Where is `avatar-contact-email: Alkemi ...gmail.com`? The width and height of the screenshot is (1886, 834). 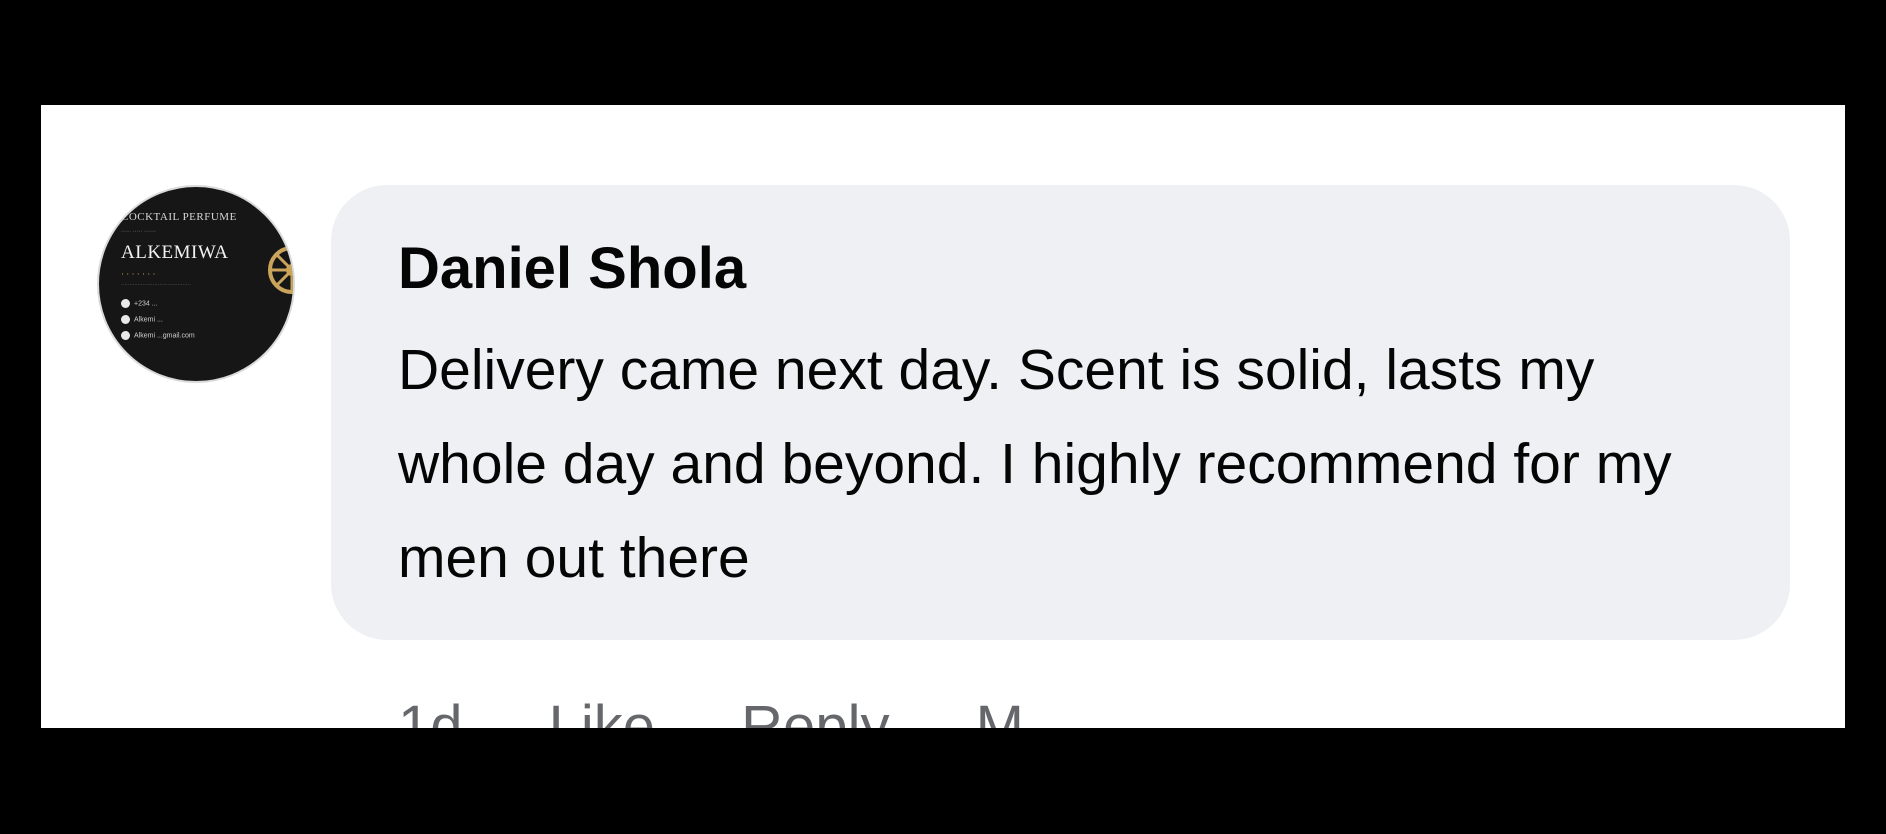
avatar-contact-email: Alkemi ...gmail.com is located at coordinates (158, 335).